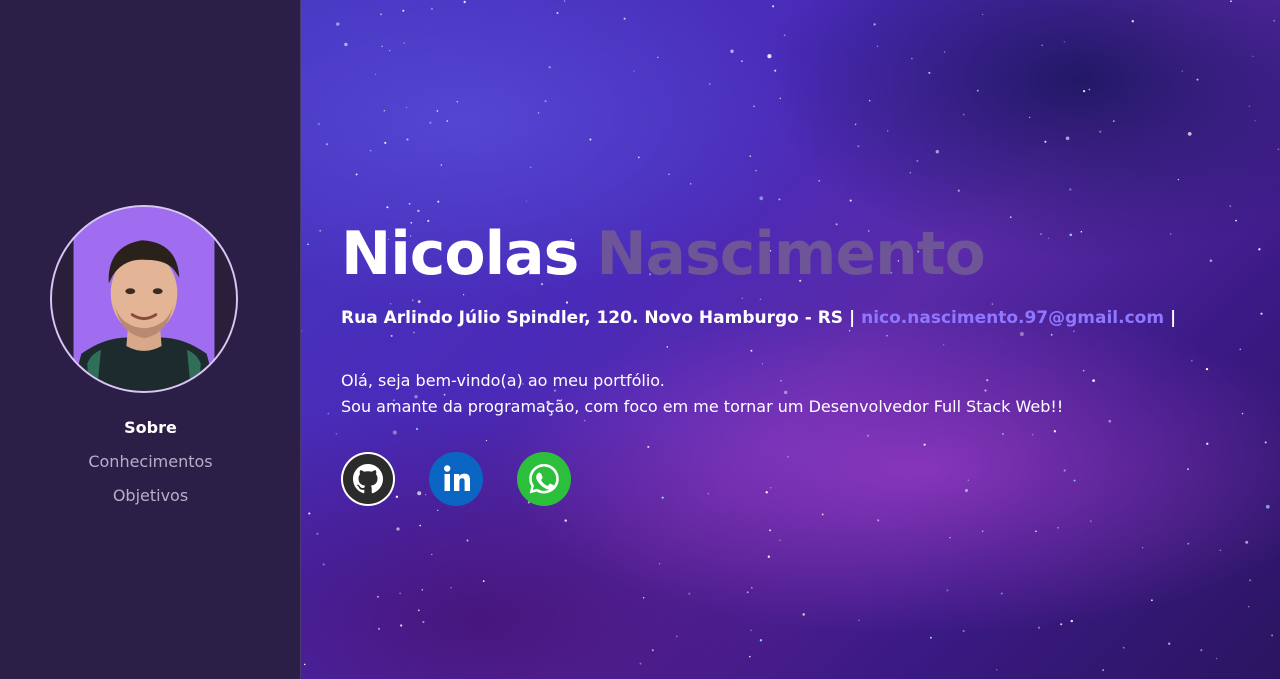  Describe the element at coordinates (150, 433) in the screenshot. I see `nav-item-sobre: Sobre` at that location.